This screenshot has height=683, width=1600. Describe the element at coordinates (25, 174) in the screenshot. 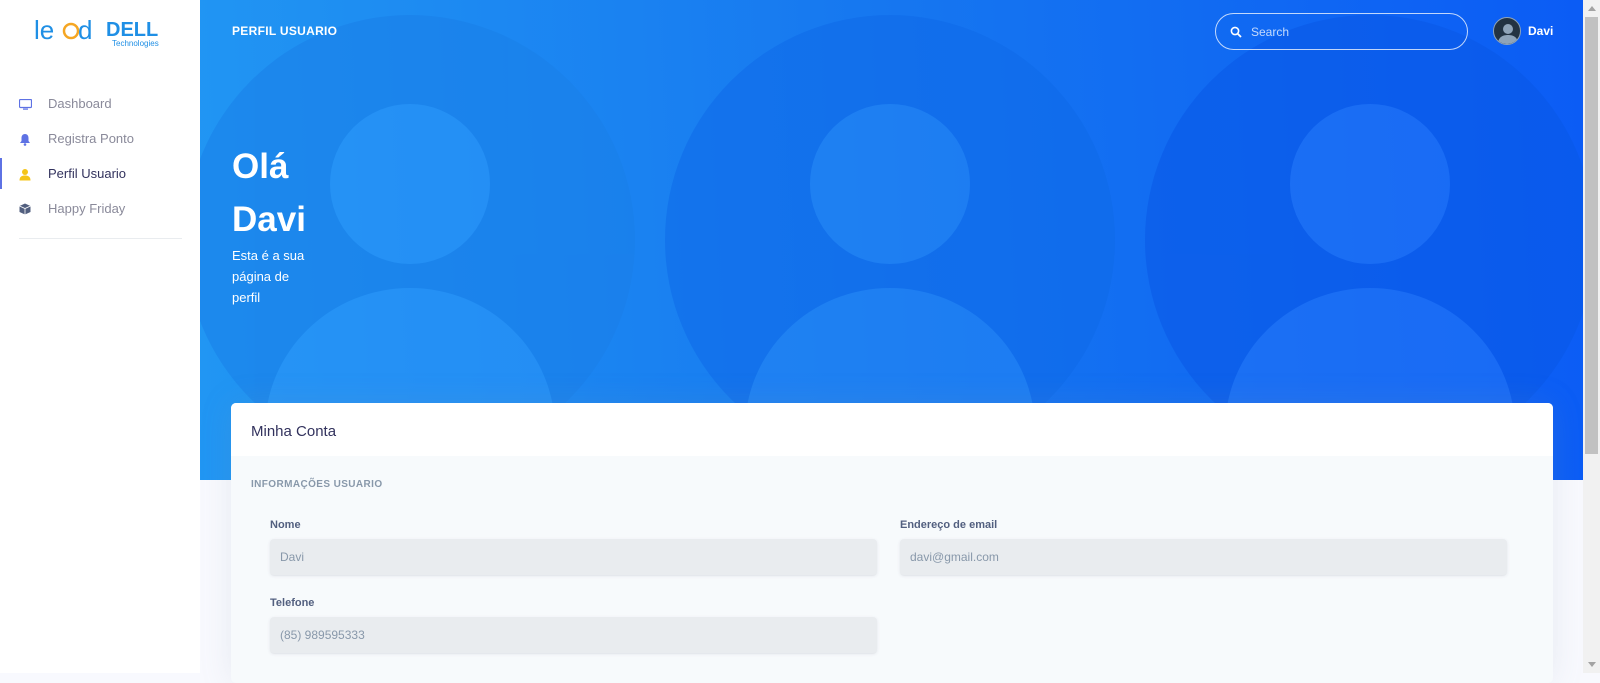

I see `user-icon` at that location.